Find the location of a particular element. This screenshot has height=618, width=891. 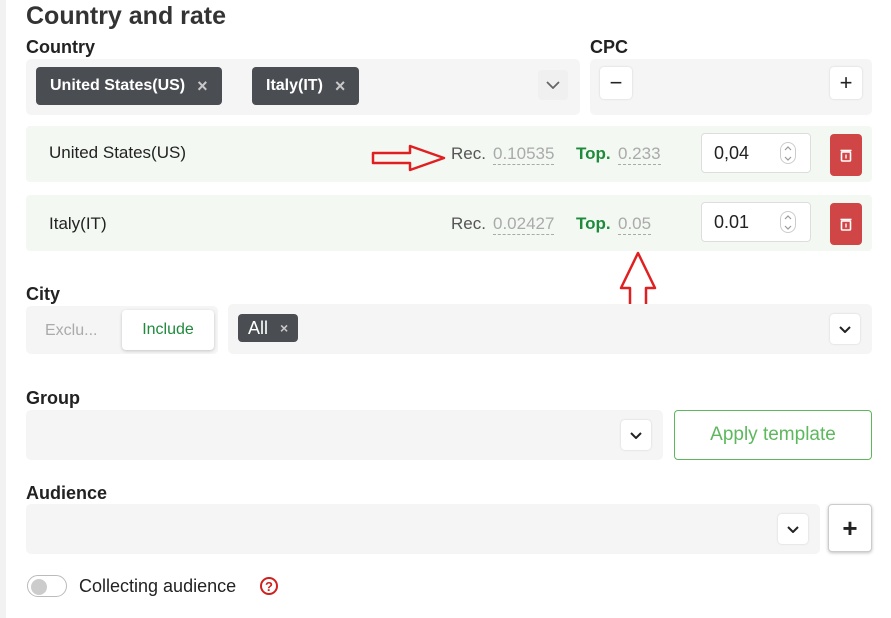

top-value: 0.233 is located at coordinates (639, 154).